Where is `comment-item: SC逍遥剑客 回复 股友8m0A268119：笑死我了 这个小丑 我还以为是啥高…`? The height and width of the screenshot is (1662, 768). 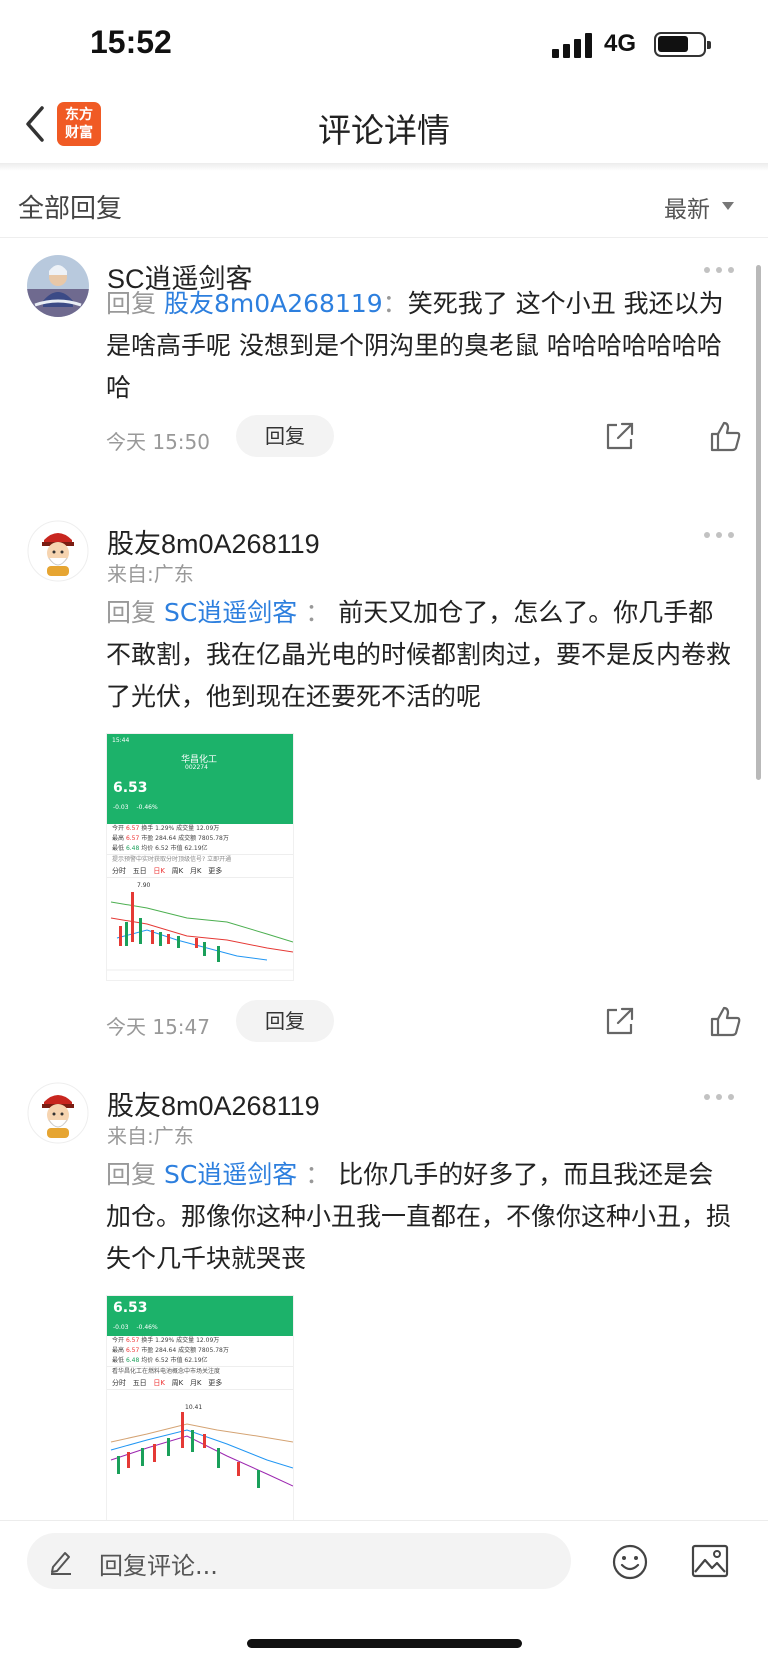 comment-item: SC逍遥剑客 回复 股友8m0A268119：笑死我了 这个小丑 我还以为是啥高… is located at coordinates (384, 375).